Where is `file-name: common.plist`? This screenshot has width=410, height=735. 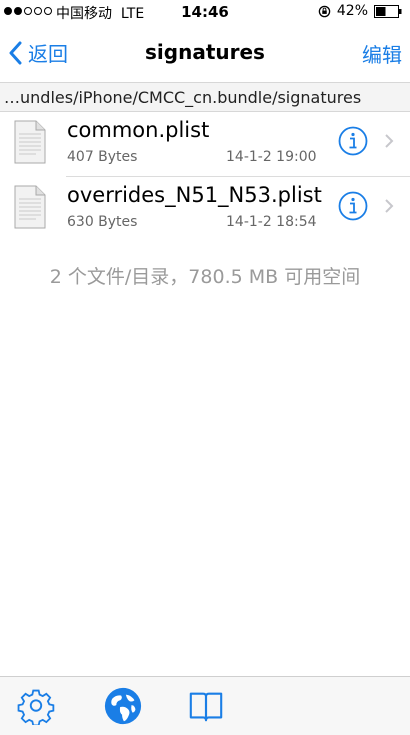
file-name: common.plist is located at coordinates (138, 130).